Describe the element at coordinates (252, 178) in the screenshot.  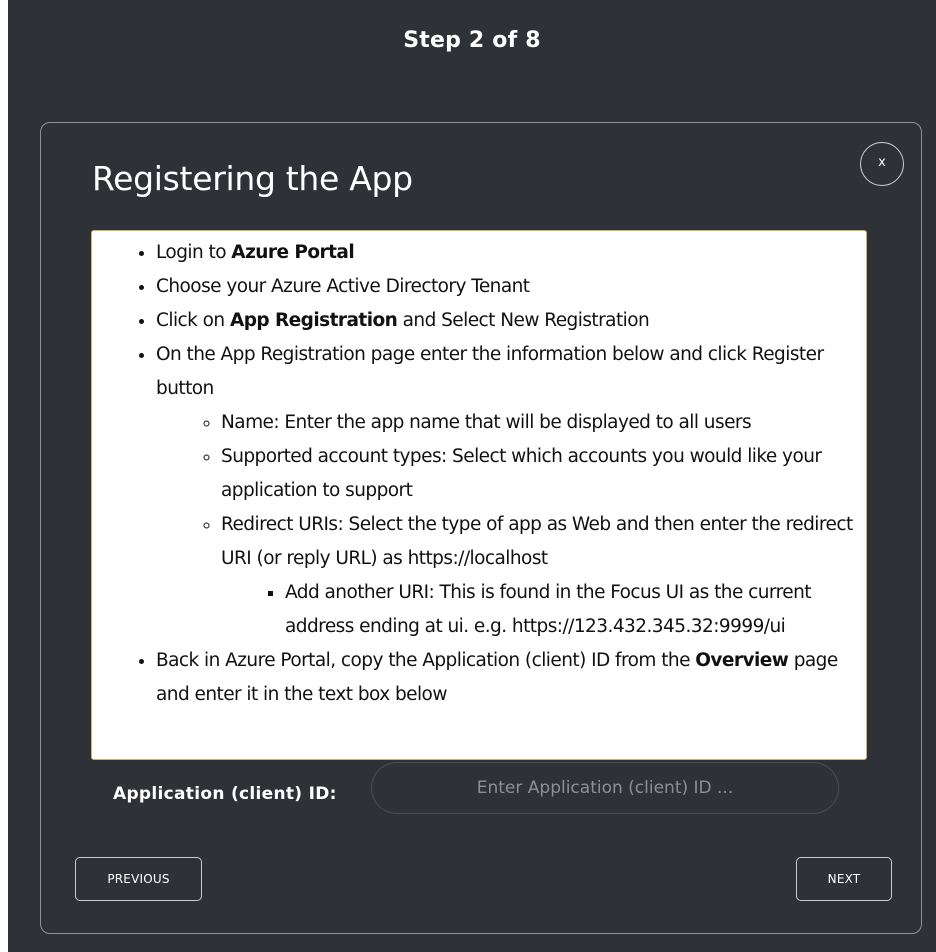
I see `dialog-title: Registering the App` at that location.